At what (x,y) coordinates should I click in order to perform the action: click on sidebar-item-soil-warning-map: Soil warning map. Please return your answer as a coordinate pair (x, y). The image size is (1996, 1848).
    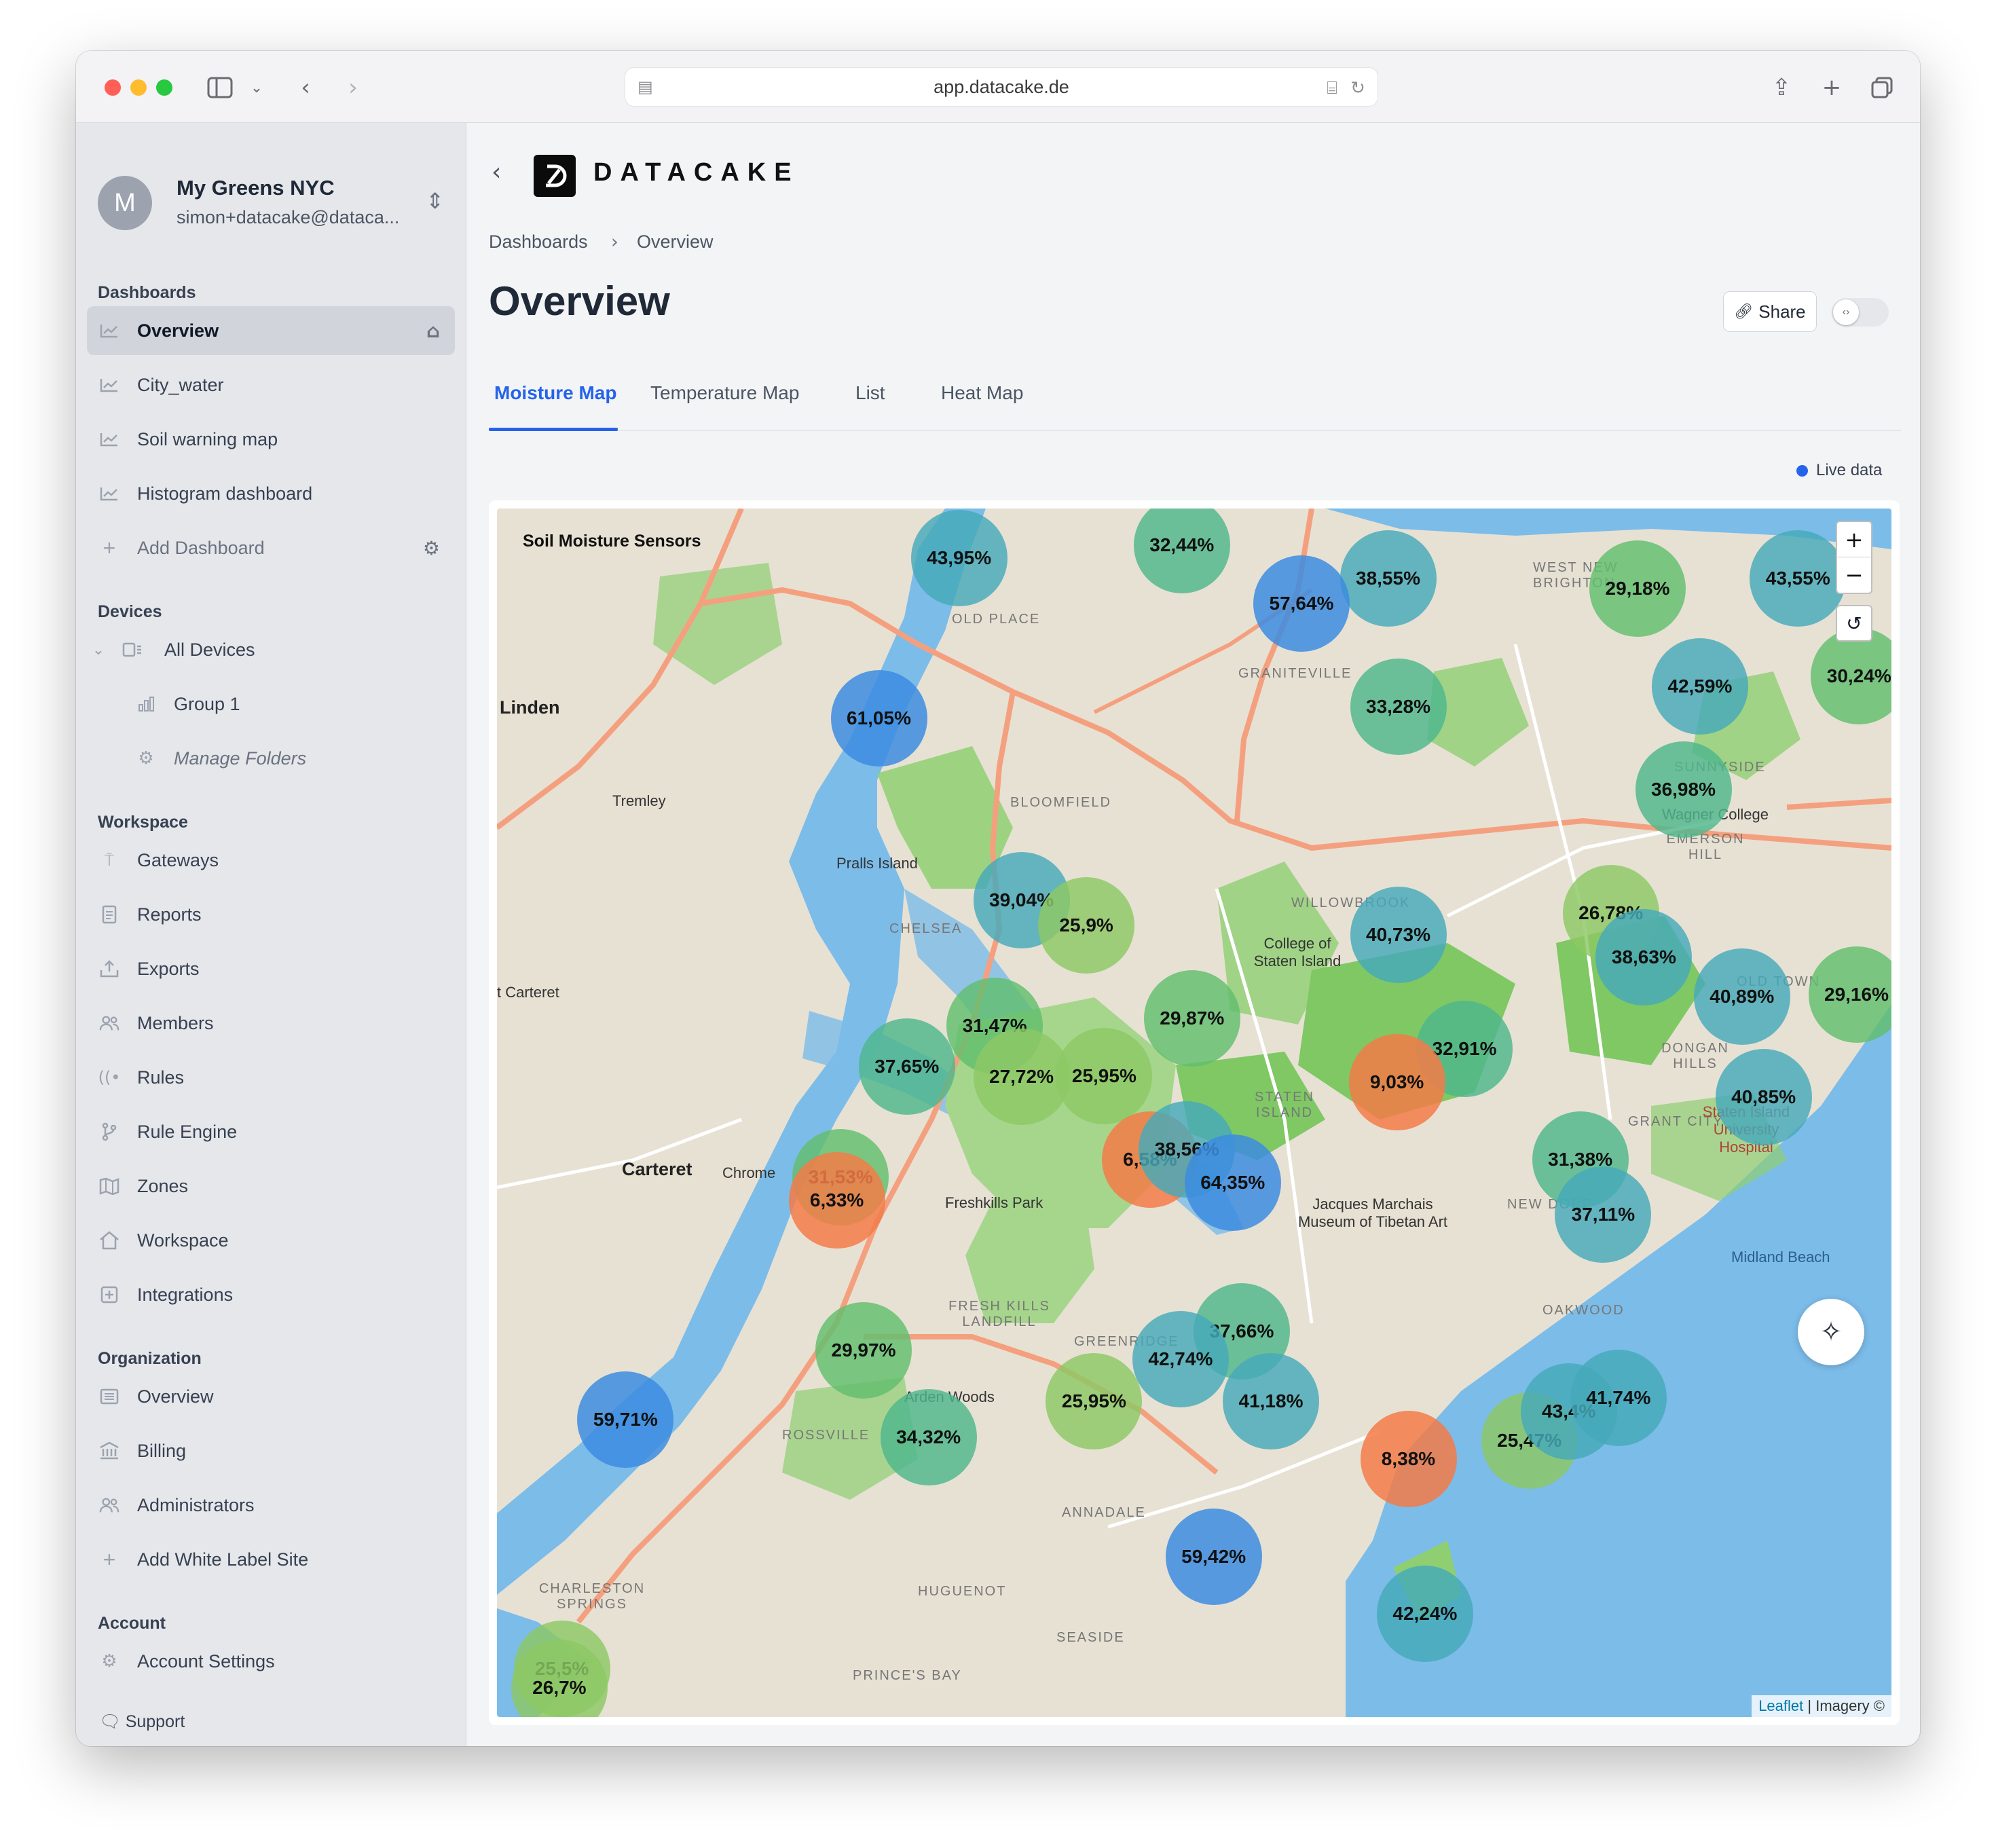
    Looking at the image, I should click on (271, 439).